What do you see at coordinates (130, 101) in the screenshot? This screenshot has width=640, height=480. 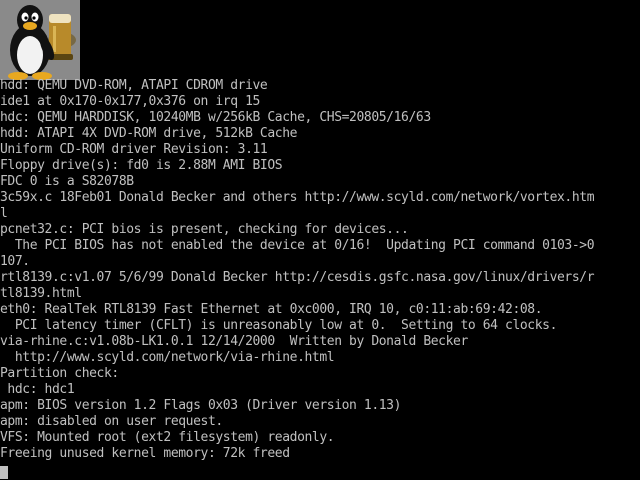 I see `console-line: ide1 at 0x170-0x177,0x376 on irq 15` at bounding box center [130, 101].